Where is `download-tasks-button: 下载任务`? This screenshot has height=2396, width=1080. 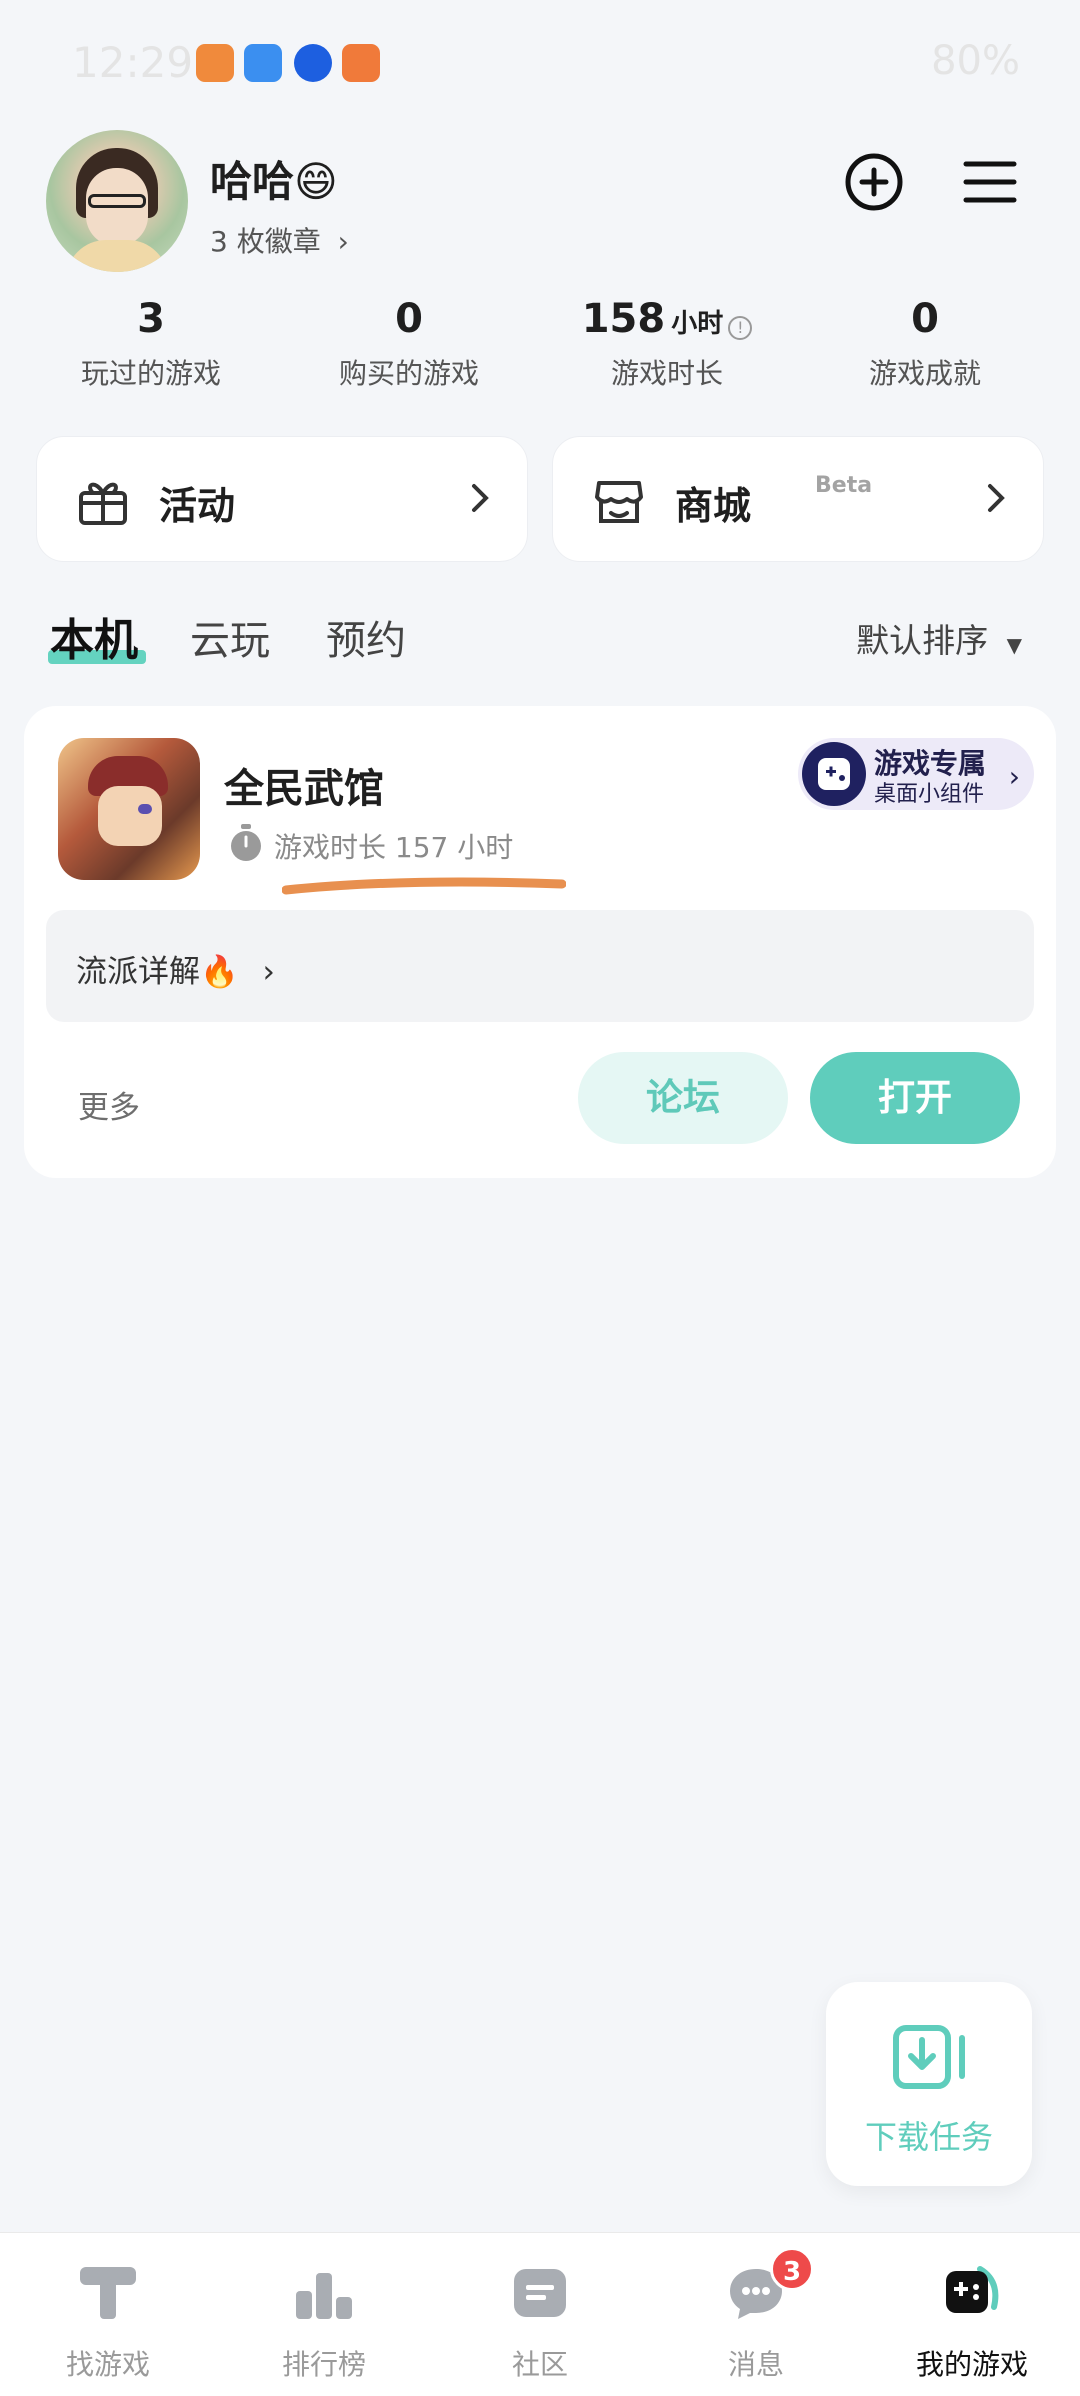 download-tasks-button: 下载任务 is located at coordinates (929, 2084).